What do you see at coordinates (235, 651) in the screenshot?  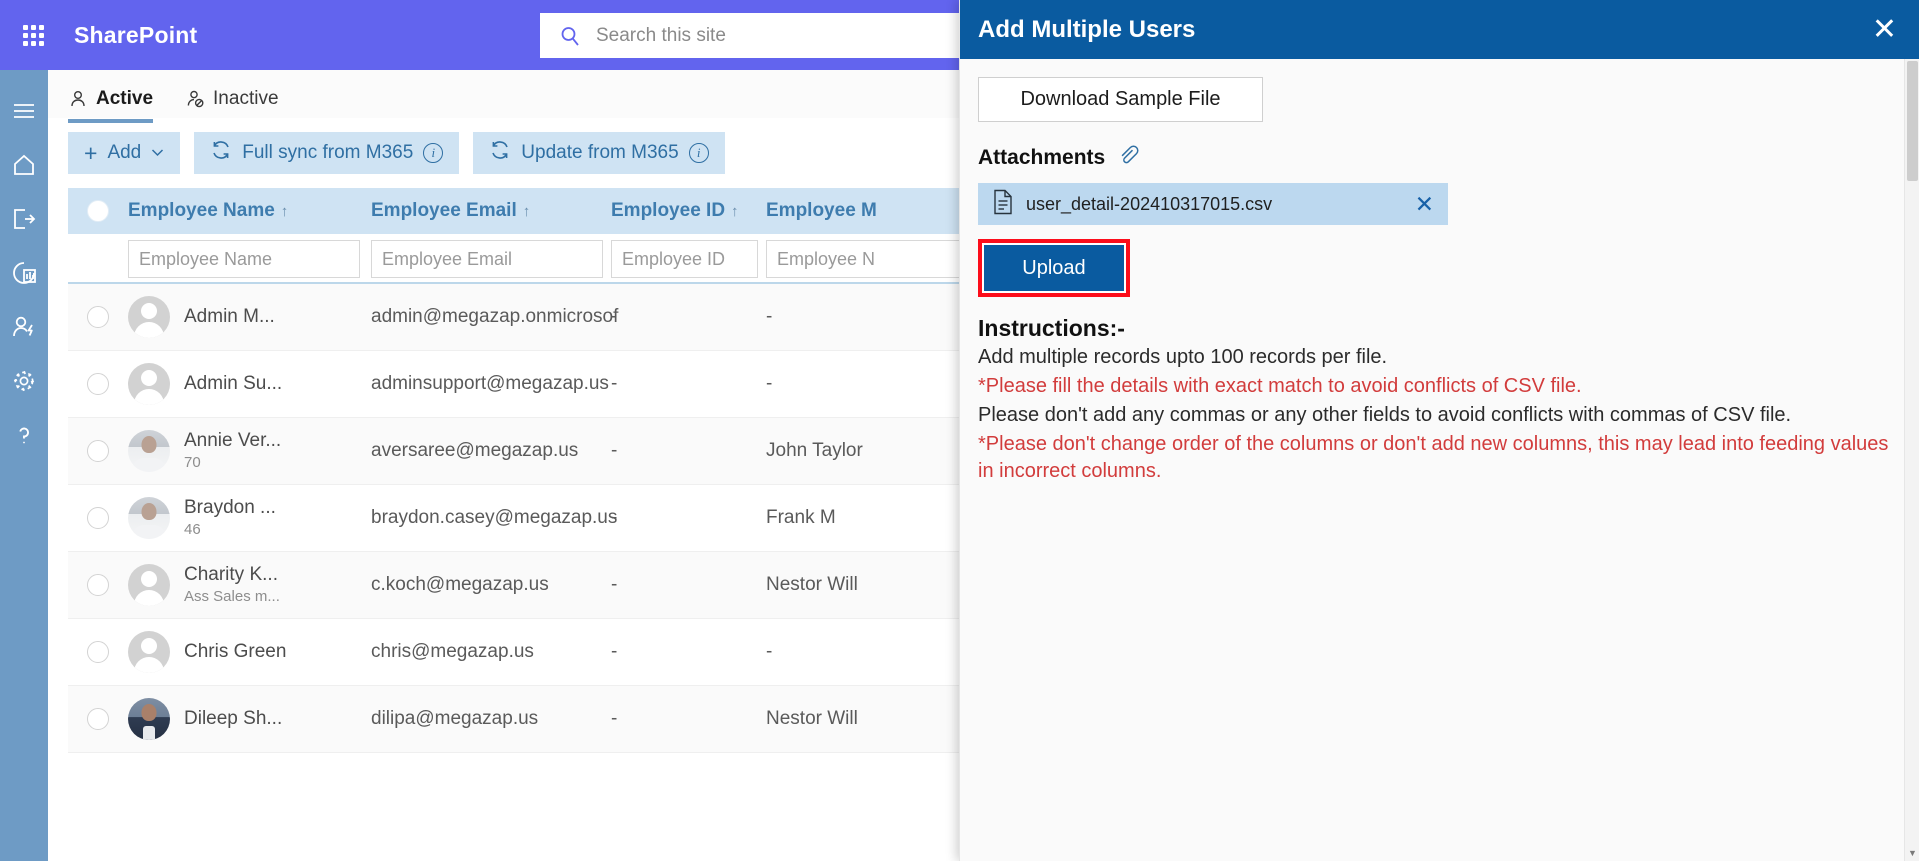 I see `row-employee-name: Chris Green` at bounding box center [235, 651].